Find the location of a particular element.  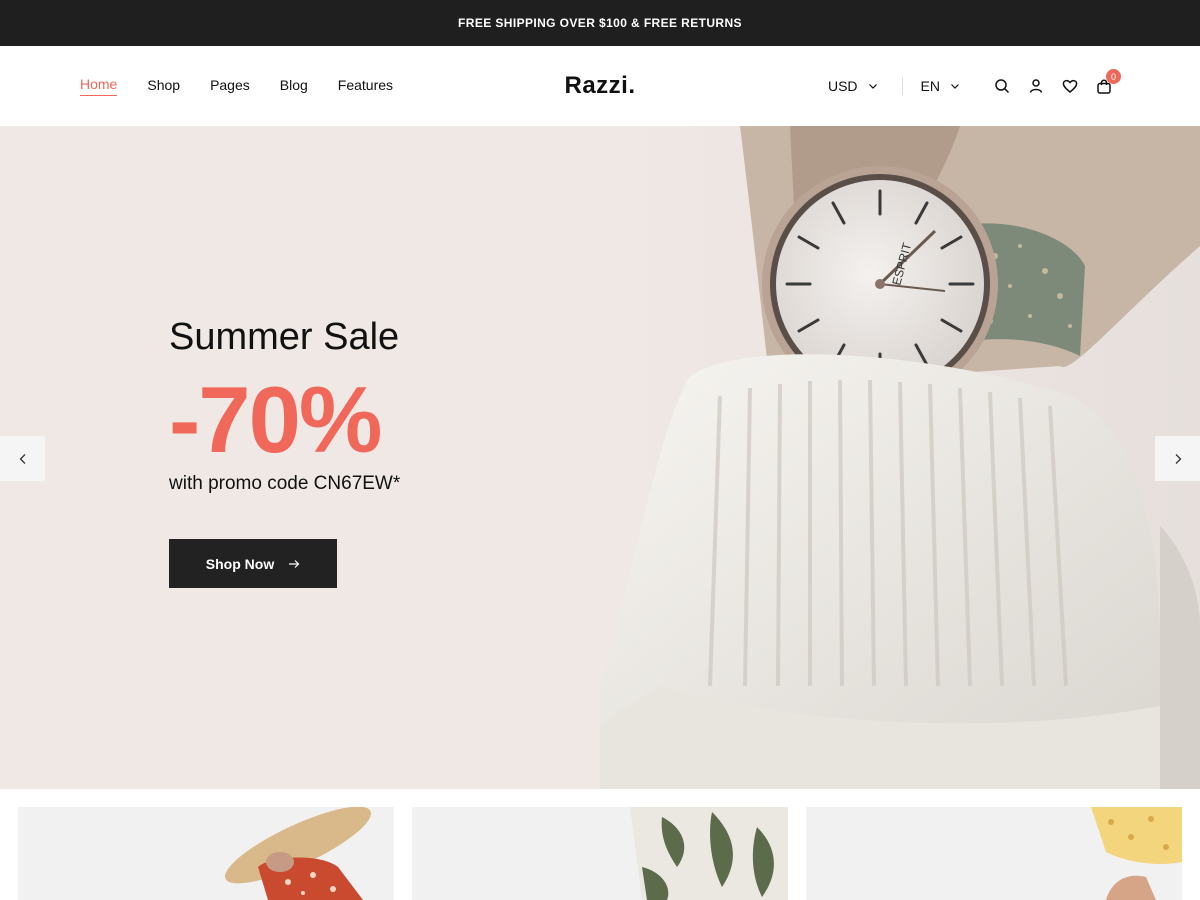

hero-title: Summer Sale is located at coordinates (284, 337).